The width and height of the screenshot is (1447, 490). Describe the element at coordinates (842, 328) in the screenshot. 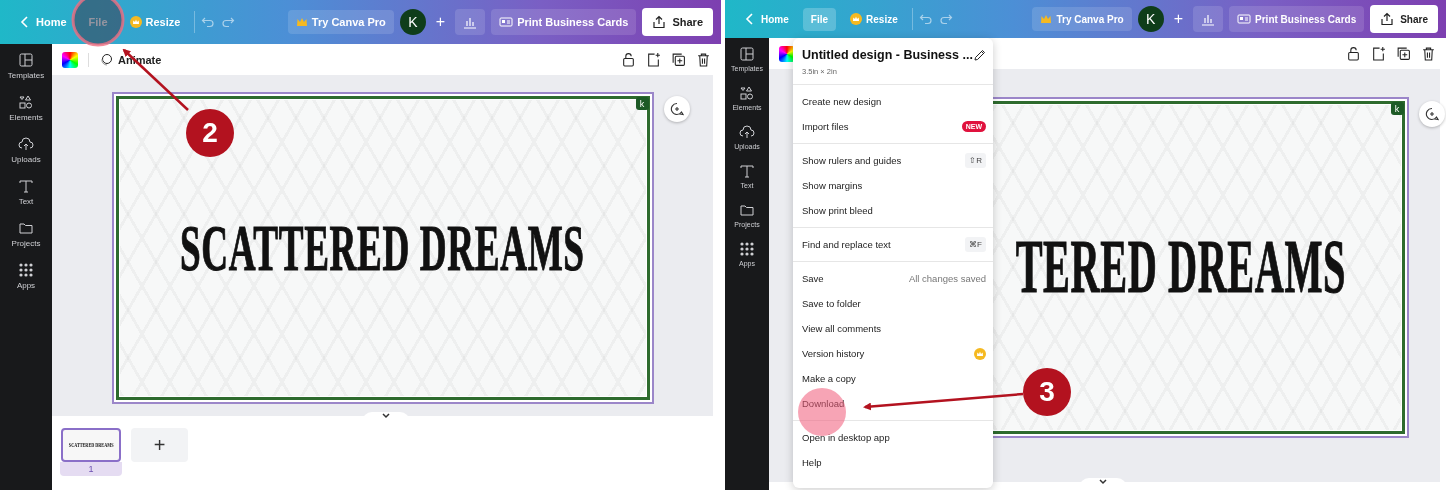

I see `menu-item-label: View all comments` at that location.